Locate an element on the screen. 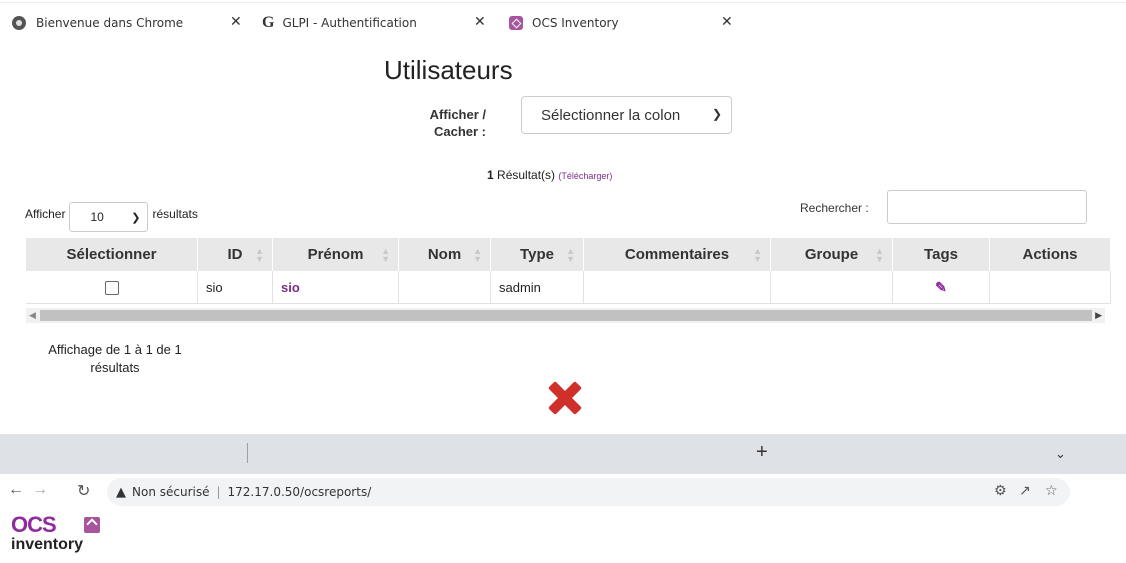 Image resolution: width=1126 pixels, height=563 pixels. search-label: Rechercher : is located at coordinates (834, 208).